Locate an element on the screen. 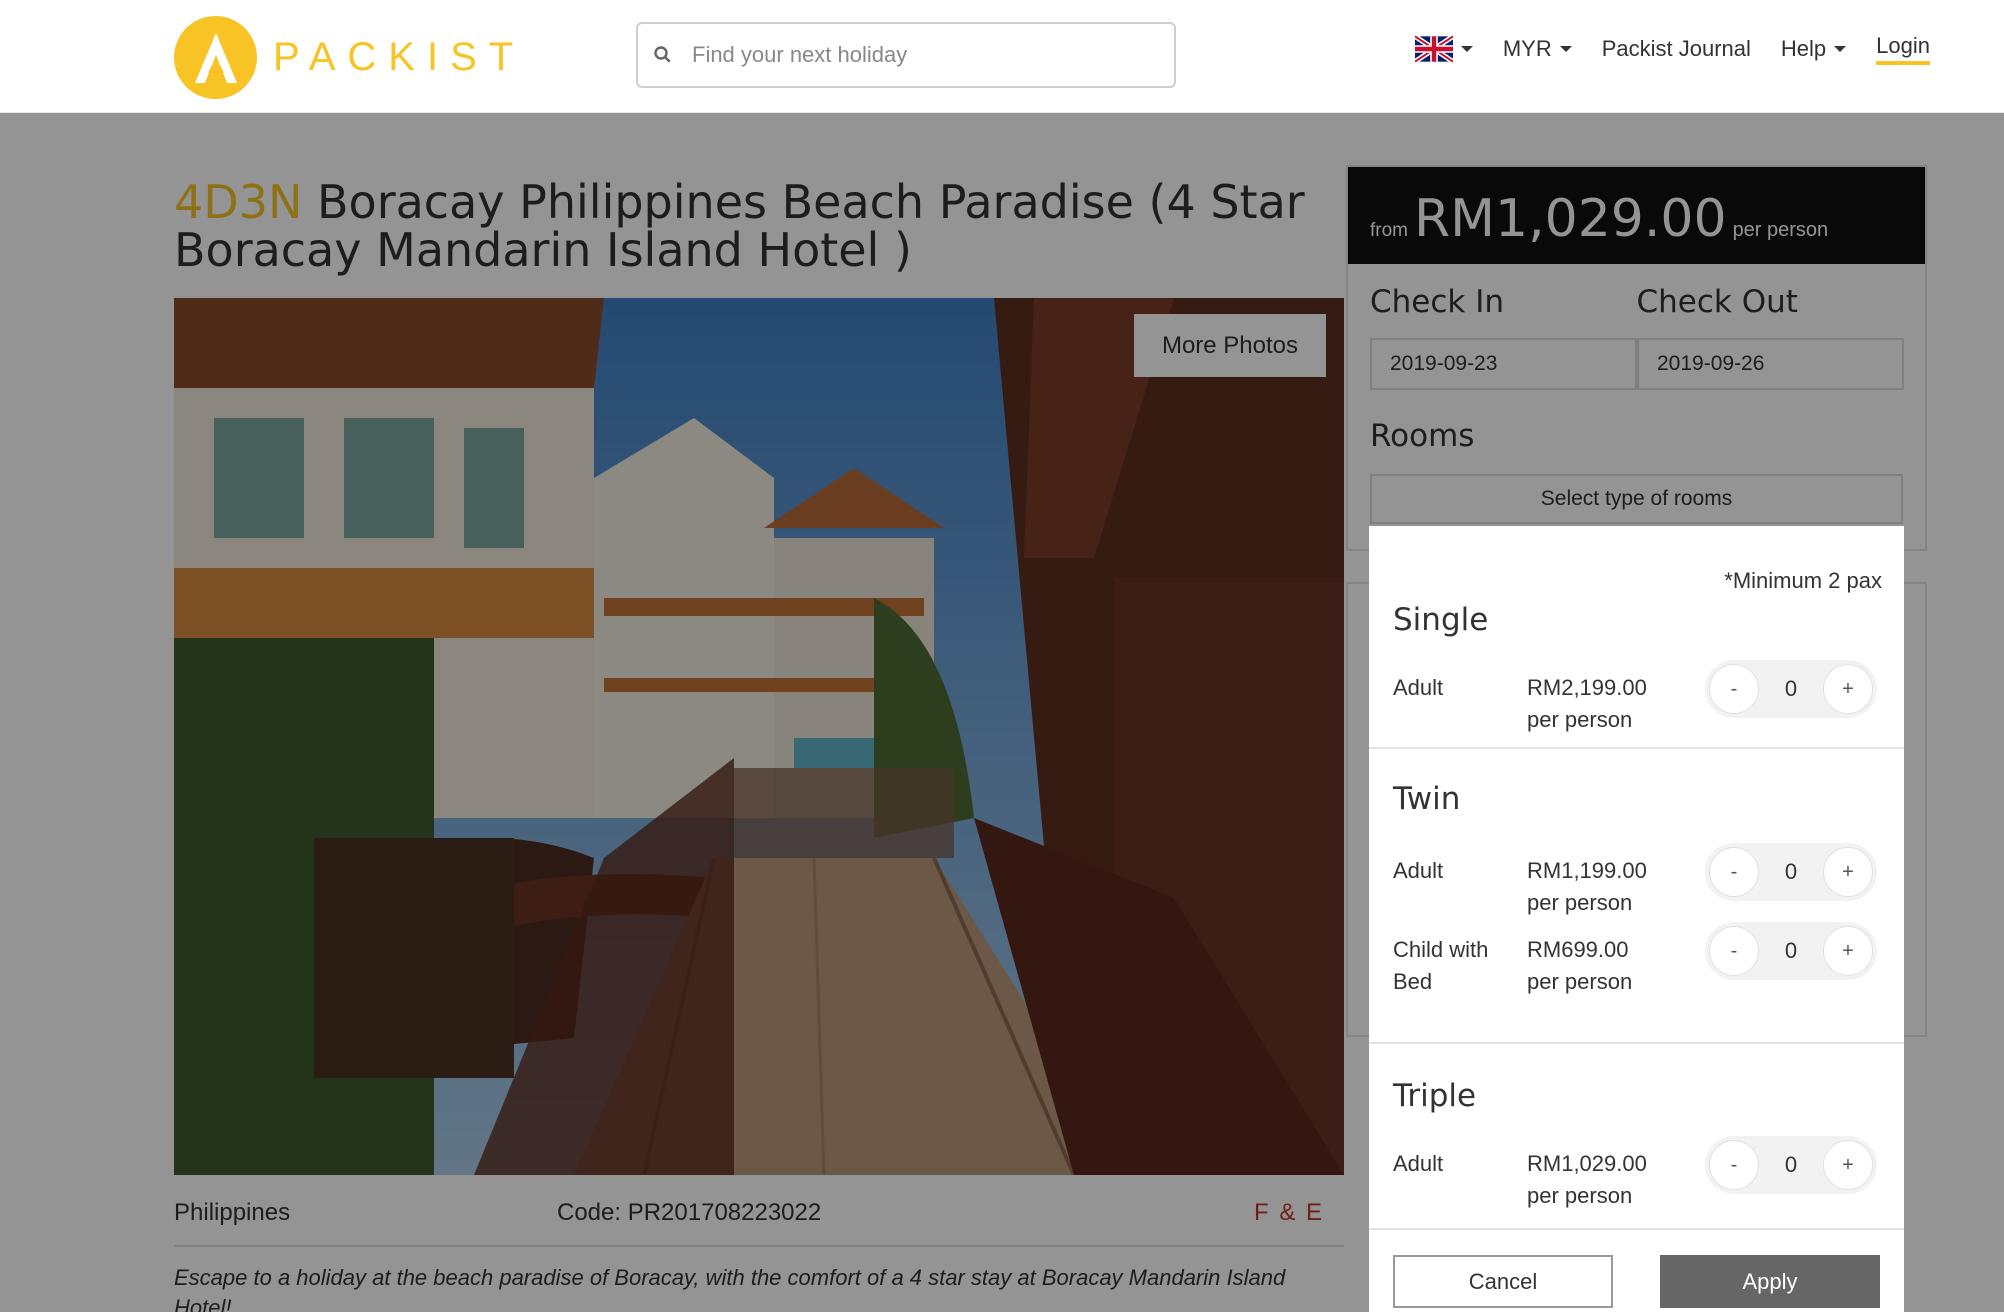 Image resolution: width=2004 pixels, height=1312 pixels. pax-label: Child with Bed is located at coordinates (1441, 965).